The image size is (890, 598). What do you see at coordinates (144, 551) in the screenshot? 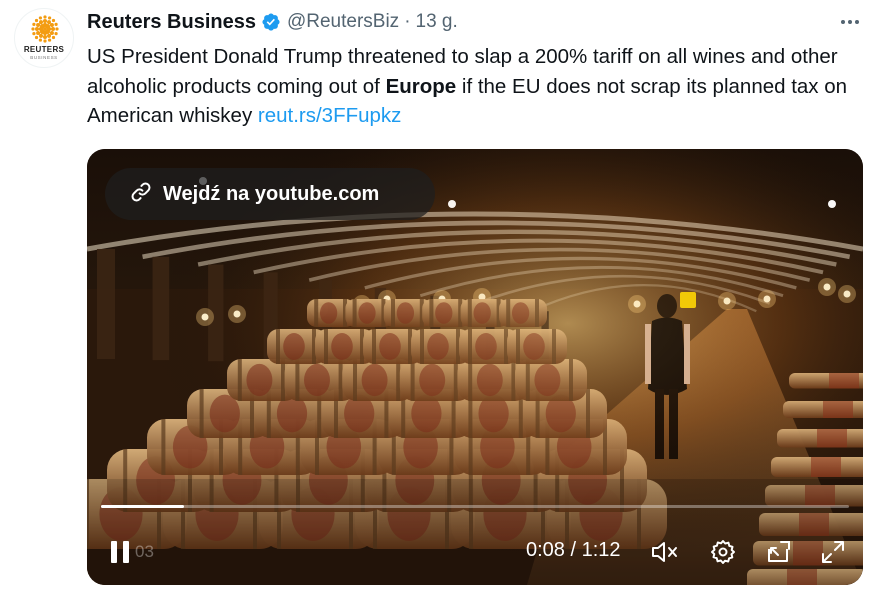
I see `video-watermark: 03` at bounding box center [144, 551].